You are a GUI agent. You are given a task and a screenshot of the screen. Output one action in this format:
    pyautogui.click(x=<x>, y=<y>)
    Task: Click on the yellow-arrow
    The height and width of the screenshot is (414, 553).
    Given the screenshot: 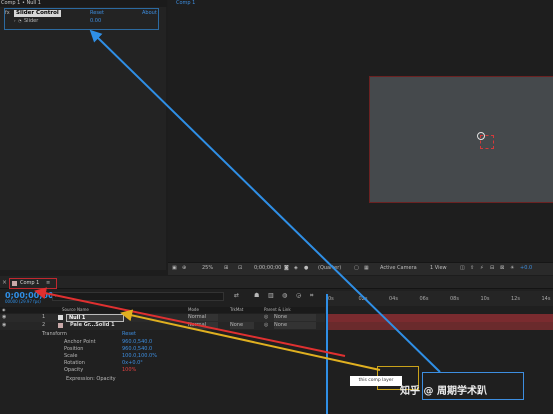 What is the action you would take?
    pyautogui.click(x=250, y=340)
    